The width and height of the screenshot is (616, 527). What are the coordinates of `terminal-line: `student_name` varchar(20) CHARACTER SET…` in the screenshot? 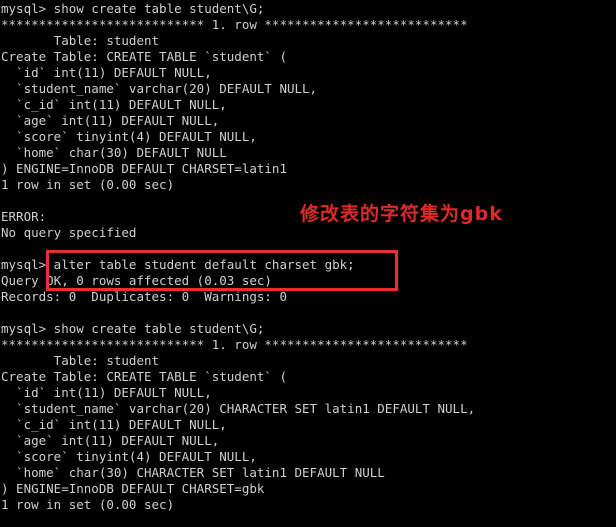 It's located at (238, 408).